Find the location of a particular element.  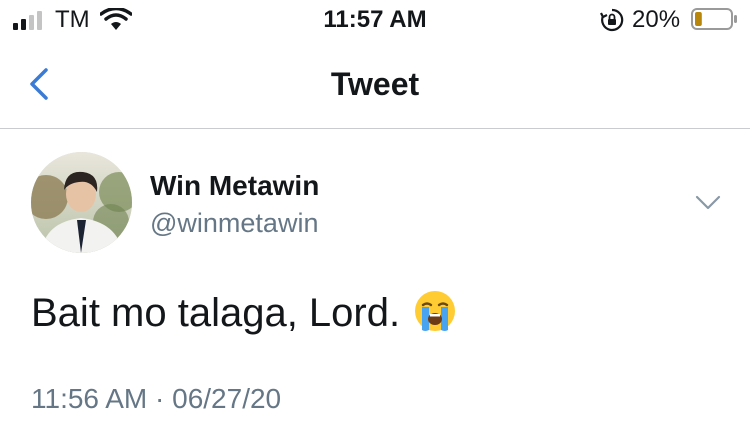

battery-icon is located at coordinates (714, 19).